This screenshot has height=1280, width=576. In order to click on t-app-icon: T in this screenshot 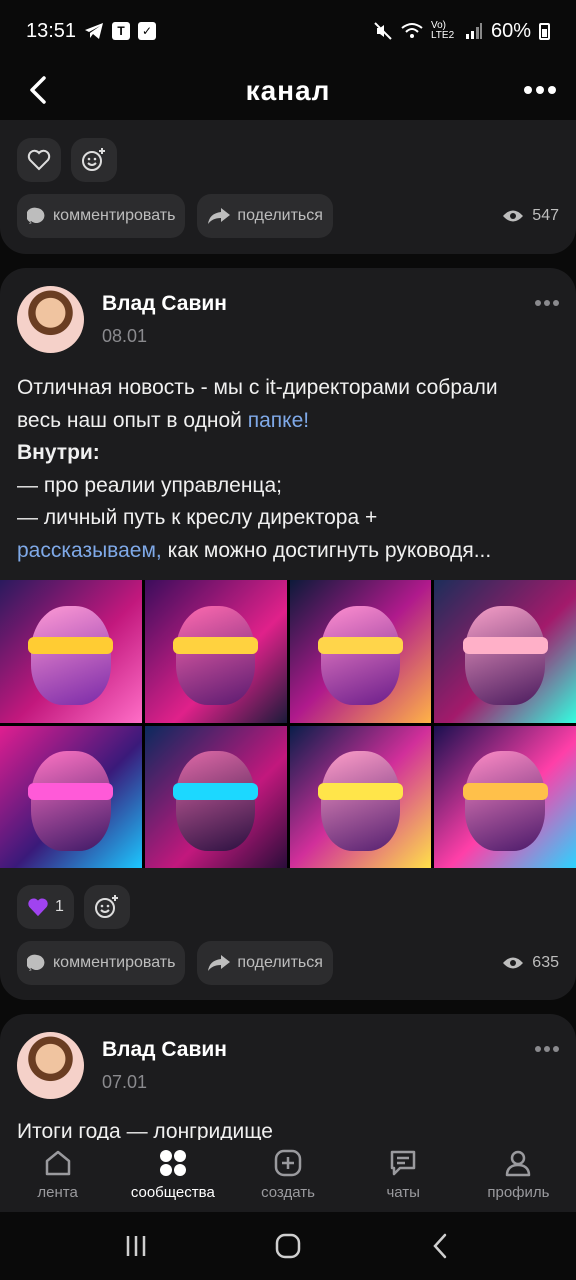, I will do `click(121, 31)`.